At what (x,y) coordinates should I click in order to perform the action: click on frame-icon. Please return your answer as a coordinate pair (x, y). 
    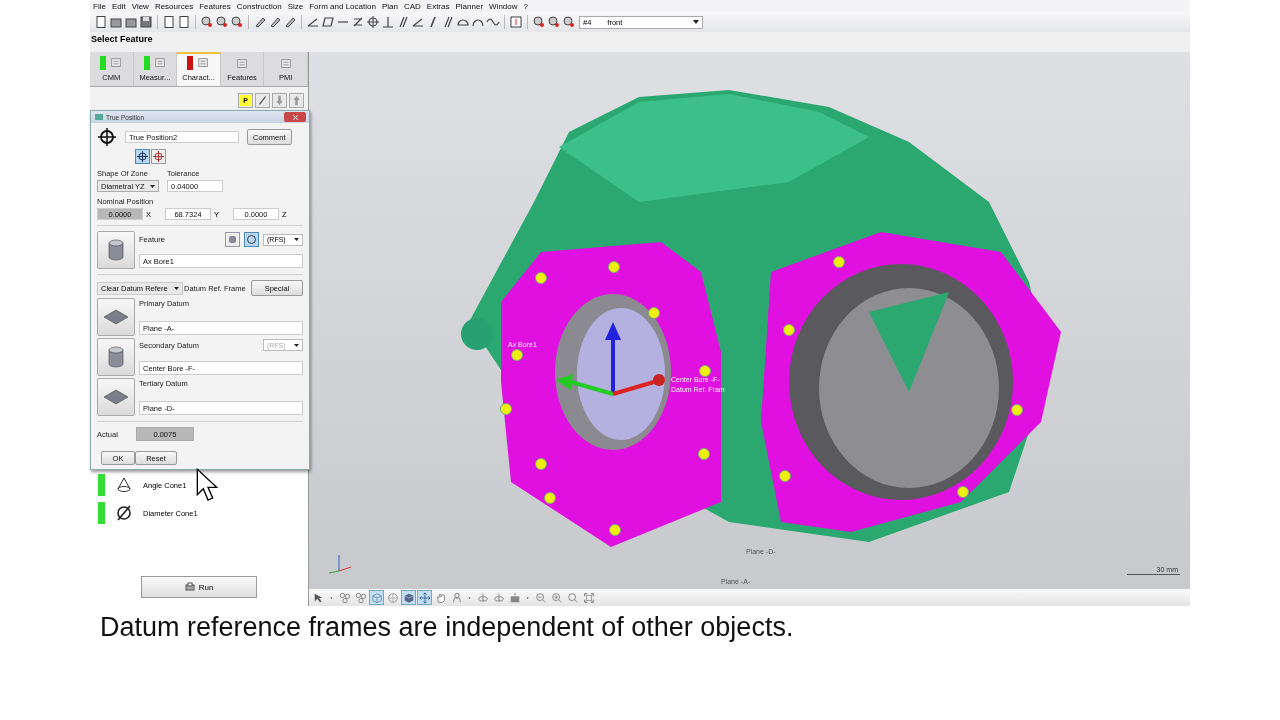
    Looking at the image, I should click on (516, 22).